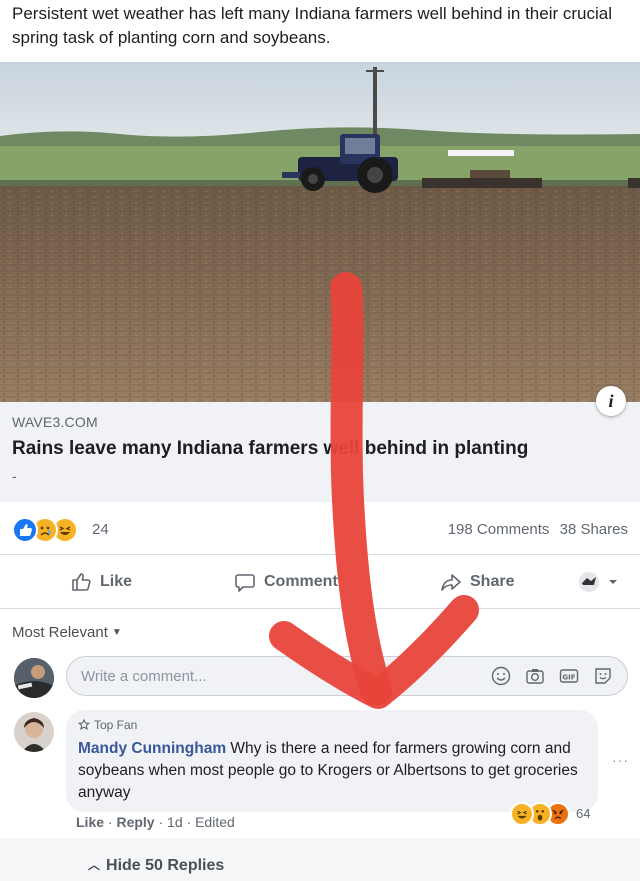  What do you see at coordinates (100, 529) in the screenshot?
I see `reaction-count: 24` at bounding box center [100, 529].